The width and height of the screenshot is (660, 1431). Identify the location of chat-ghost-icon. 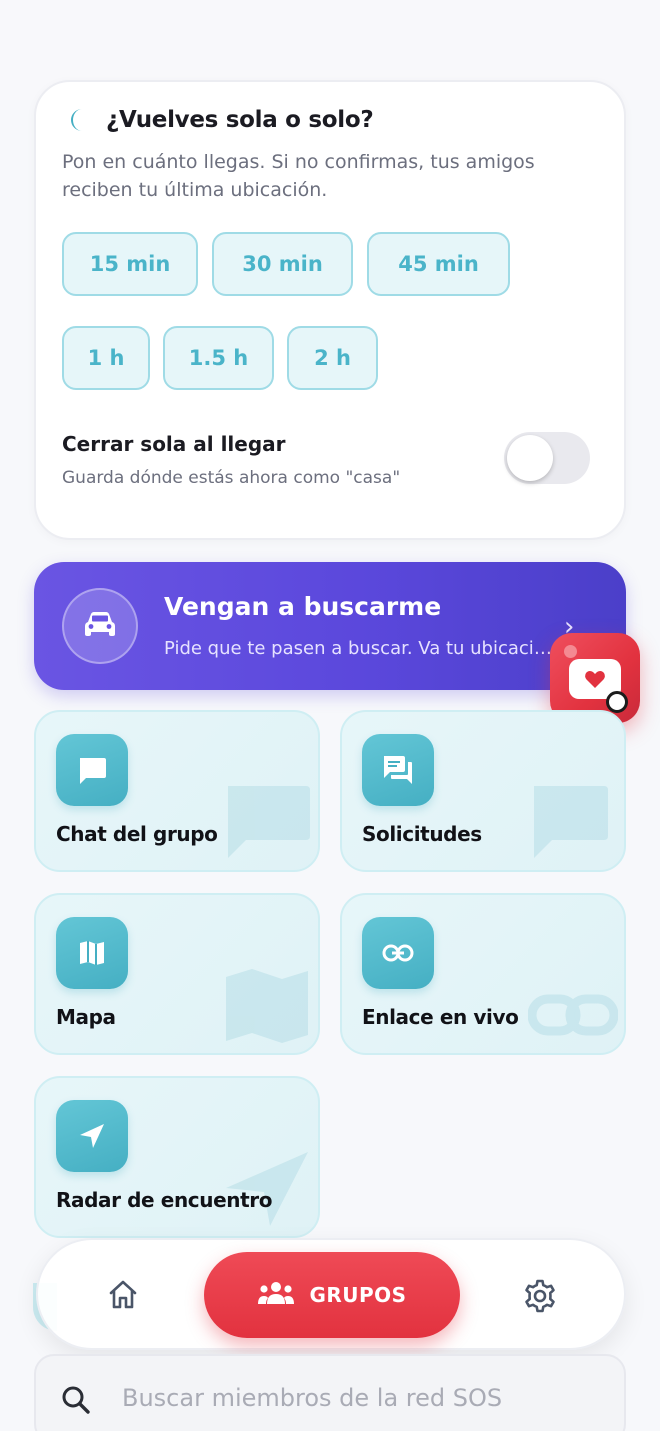
(267, 824).